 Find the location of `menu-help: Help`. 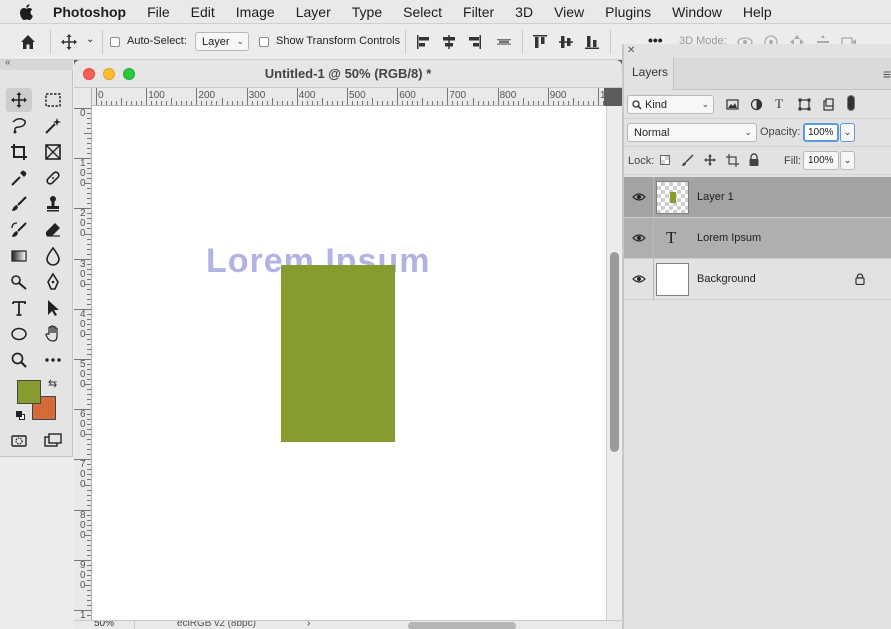

menu-help: Help is located at coordinates (757, 12).